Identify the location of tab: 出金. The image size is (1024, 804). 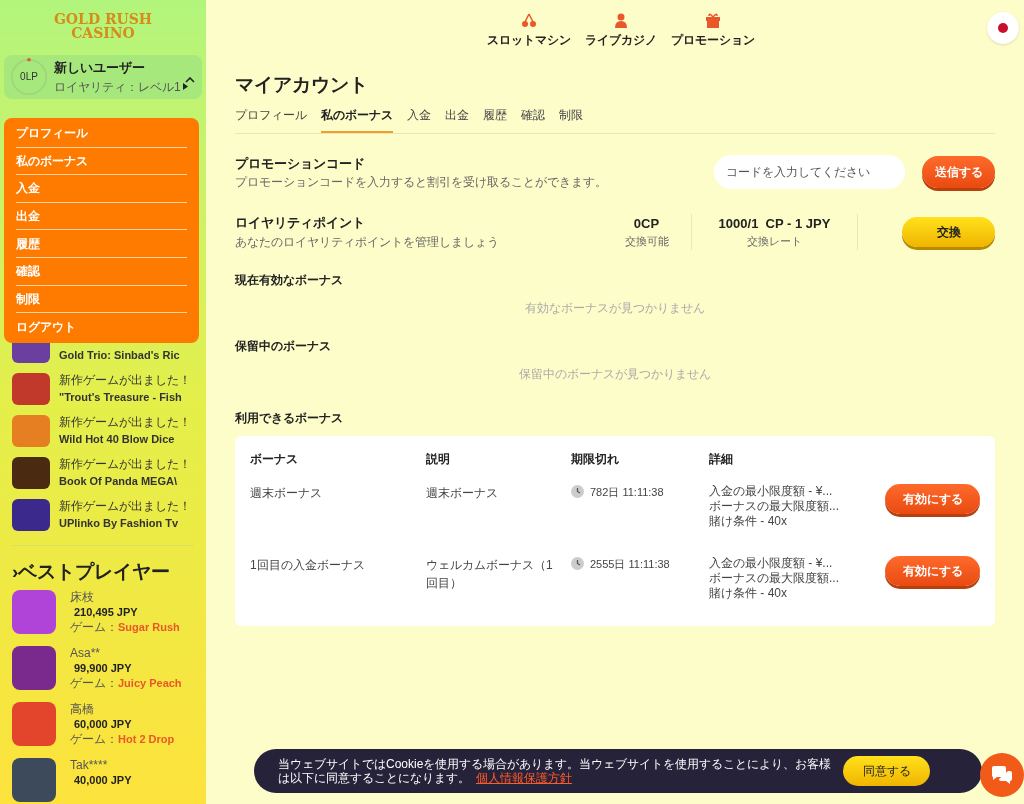
(457, 119).